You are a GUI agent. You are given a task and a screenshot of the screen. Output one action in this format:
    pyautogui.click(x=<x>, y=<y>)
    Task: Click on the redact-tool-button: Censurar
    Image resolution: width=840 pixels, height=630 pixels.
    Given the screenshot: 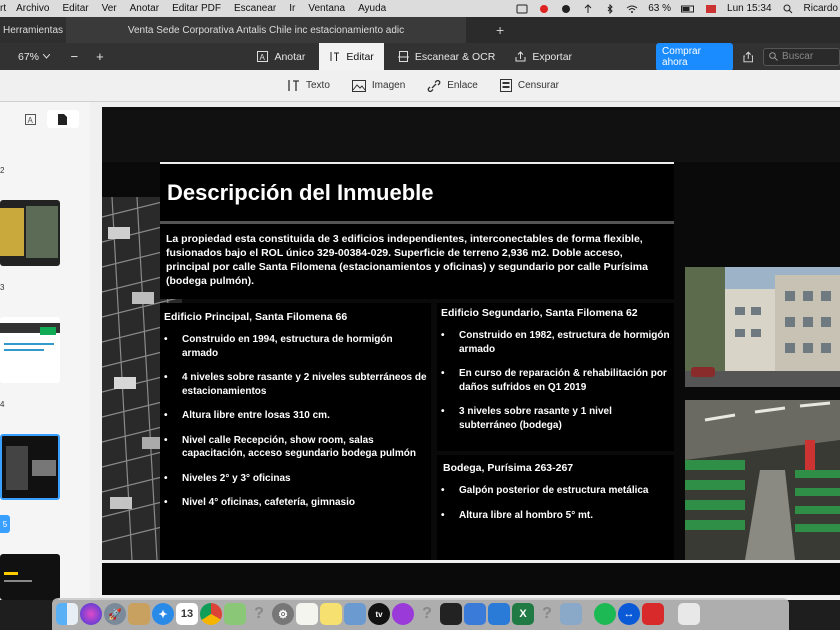 What is the action you would take?
    pyautogui.click(x=529, y=85)
    